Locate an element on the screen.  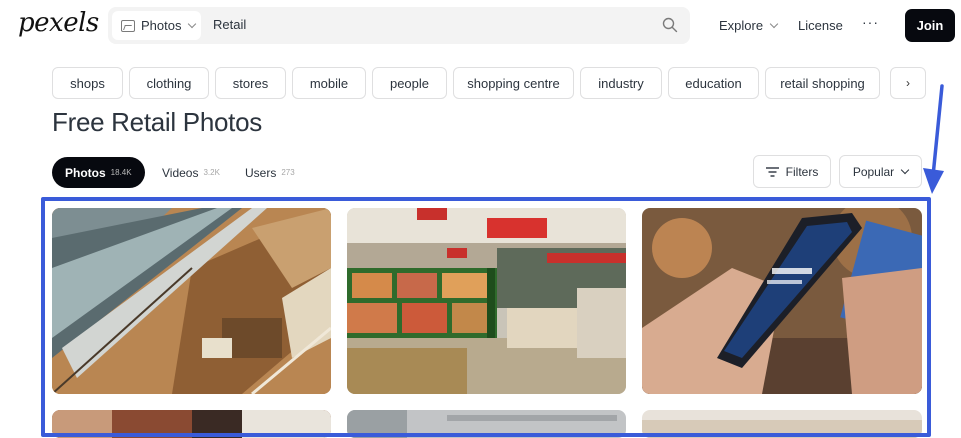
tab-videos-count: 3.2K is located at coordinates (211, 172).